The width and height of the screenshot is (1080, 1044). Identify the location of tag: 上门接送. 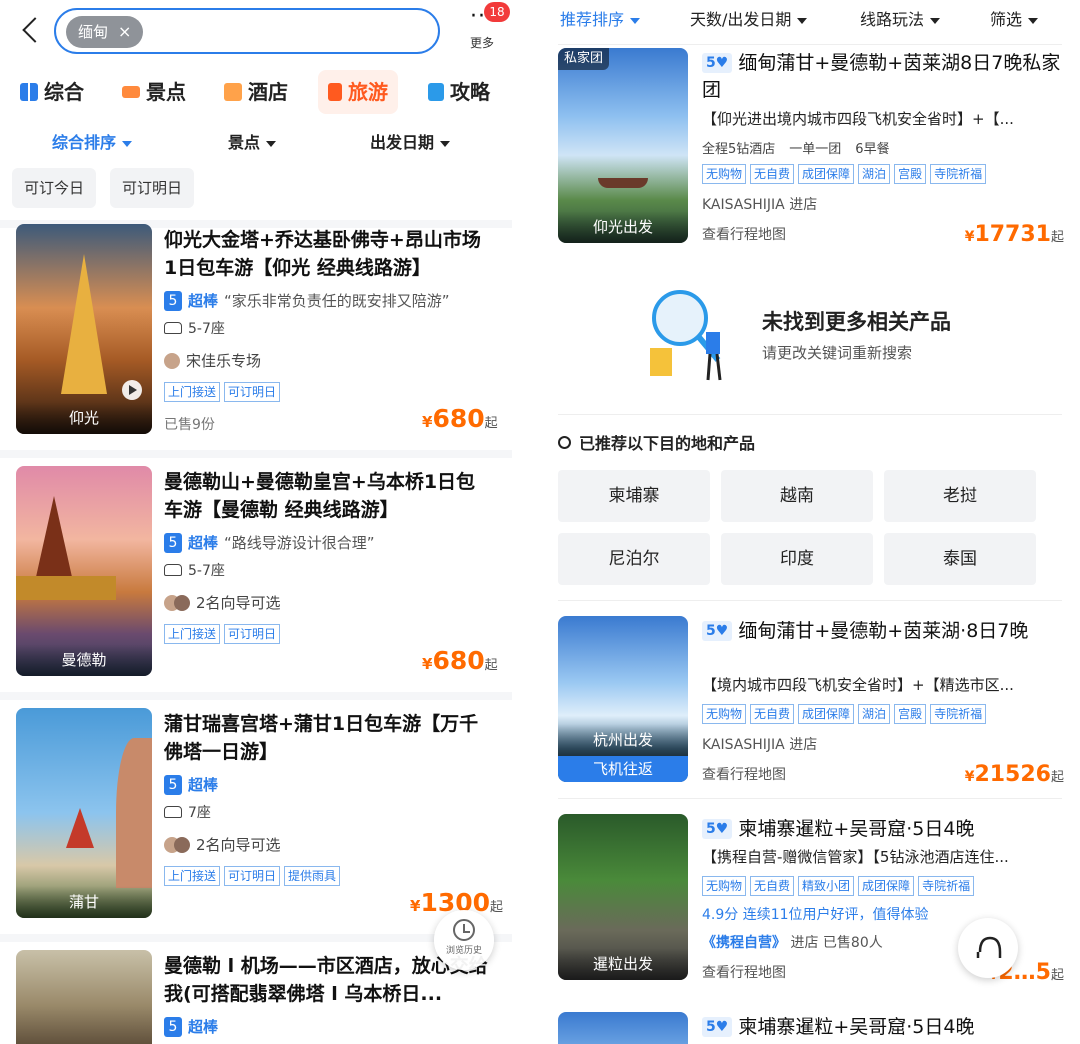
(192, 634).